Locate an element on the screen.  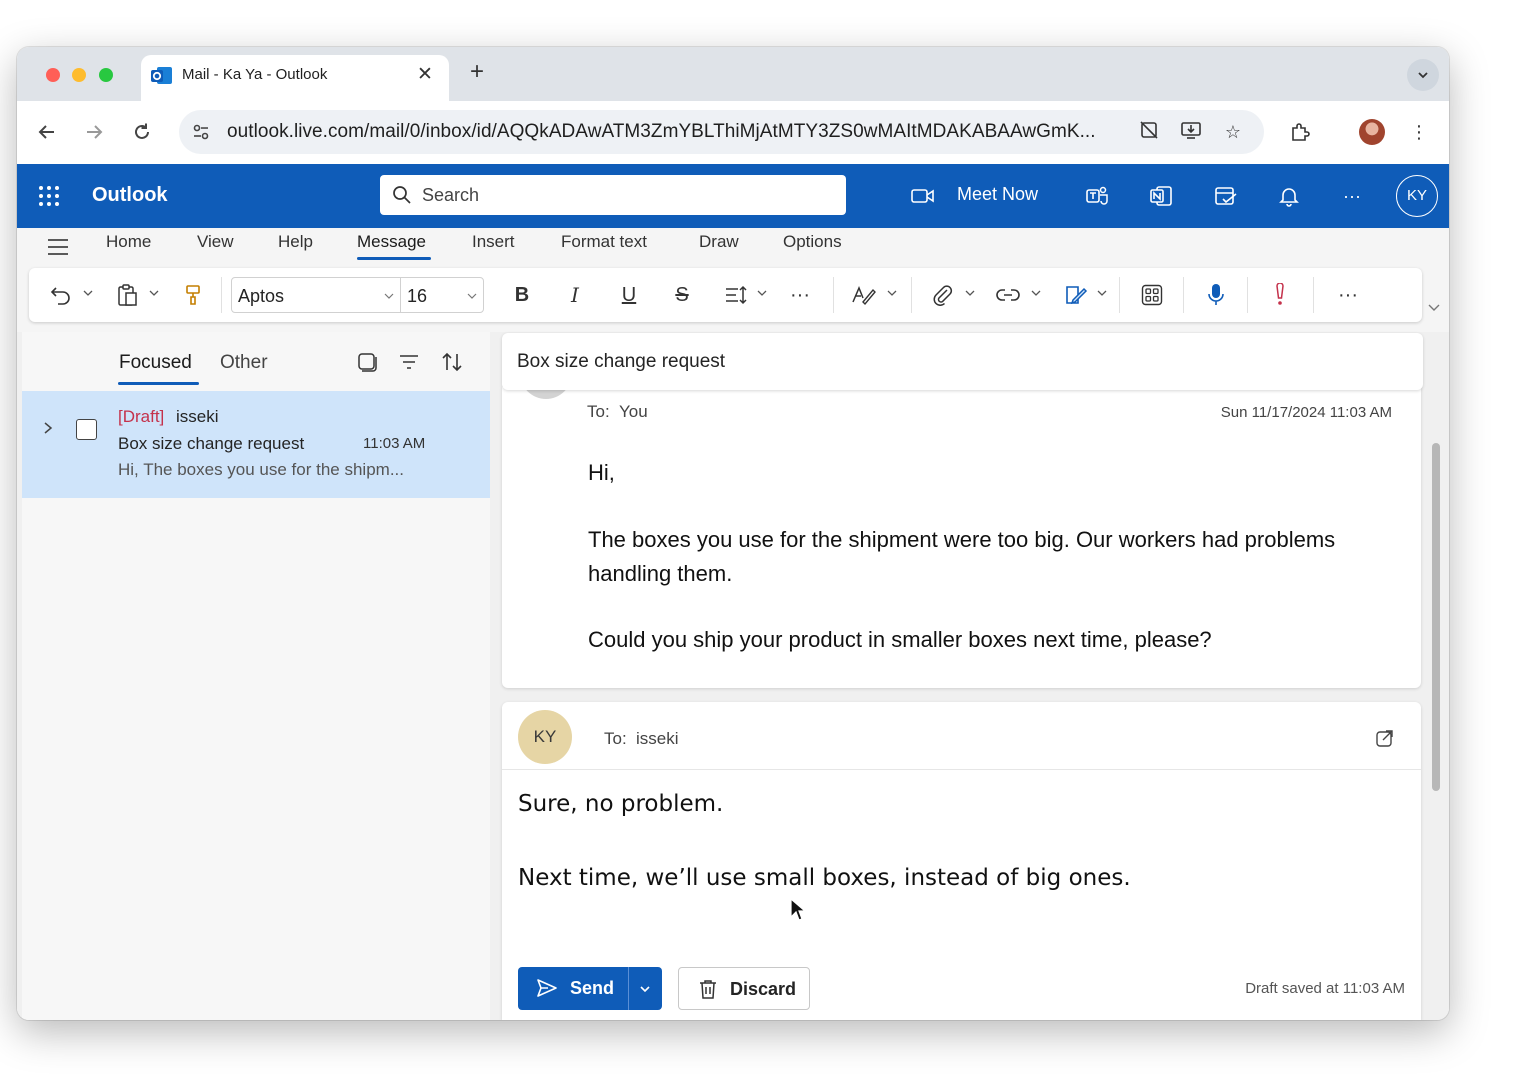
more-options-icon: ··· is located at coordinates (1352, 196).